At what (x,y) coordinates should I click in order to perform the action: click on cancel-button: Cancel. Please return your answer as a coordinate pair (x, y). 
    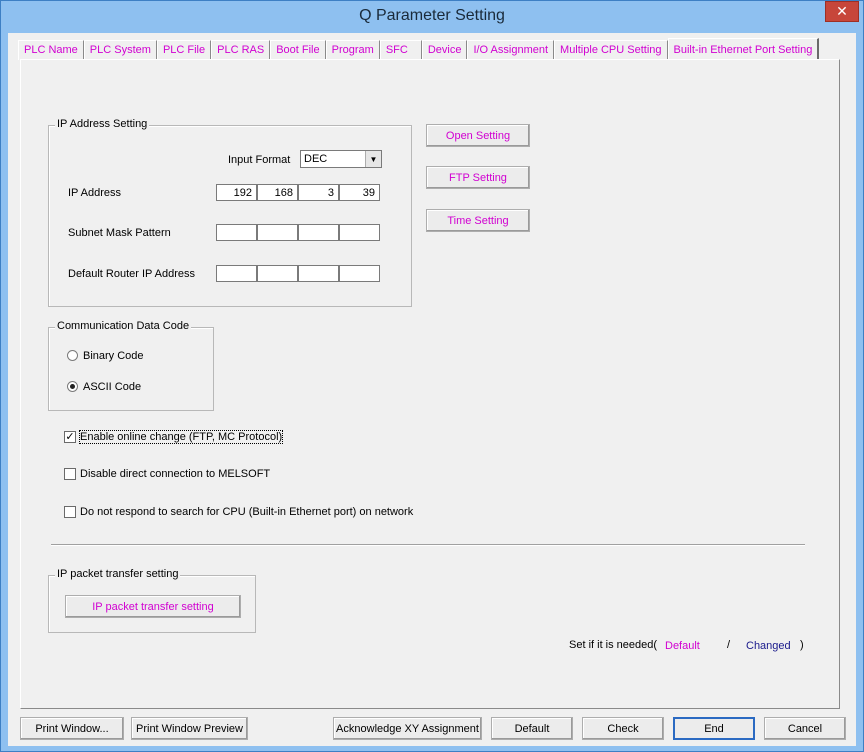
    Looking at the image, I should click on (805, 728).